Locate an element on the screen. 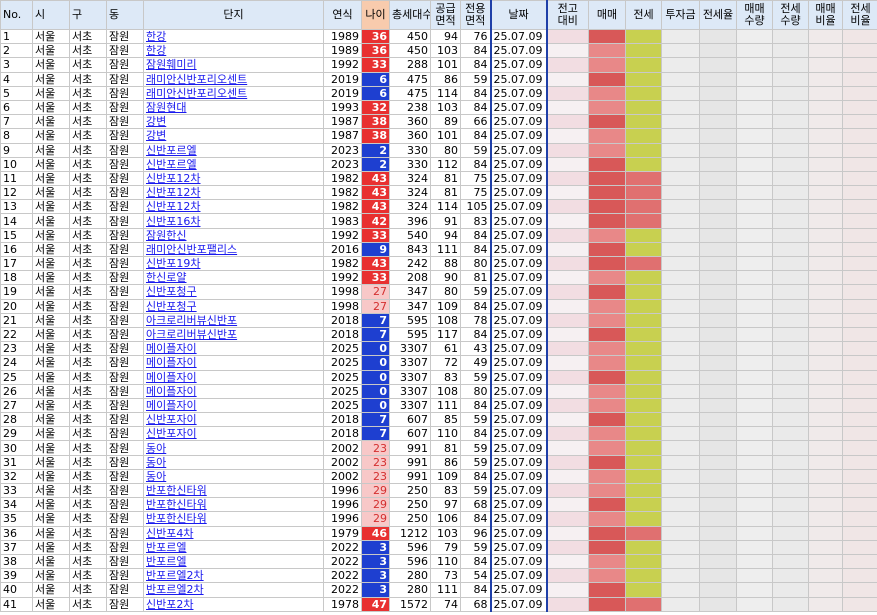 The image size is (877, 615). table-row: 26 서울 서초 잠원 메이플자이 2025 0 3307 108 80 25.07.09 is located at coordinates (438, 391).